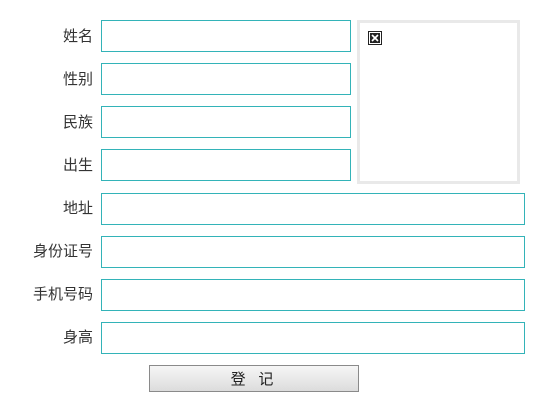  What do you see at coordinates (77, 337) in the screenshot?
I see `height-label: 身高` at bounding box center [77, 337].